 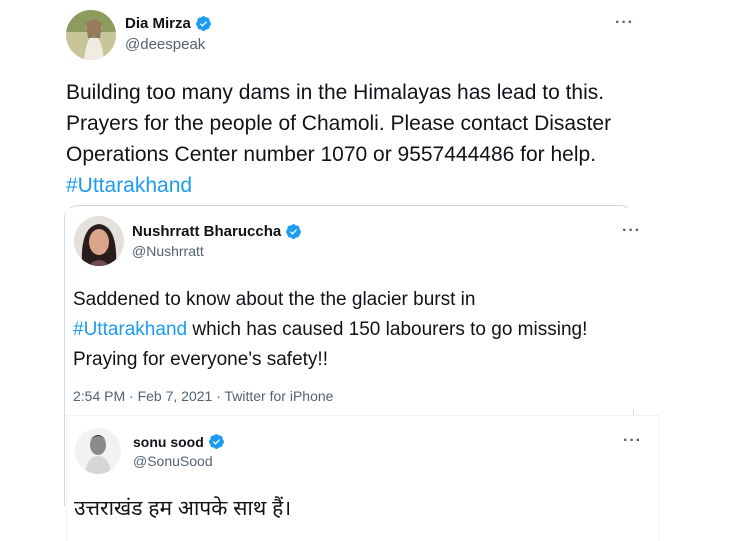 What do you see at coordinates (165, 44) in the screenshot?
I see `author-handle: @deespeak` at bounding box center [165, 44].